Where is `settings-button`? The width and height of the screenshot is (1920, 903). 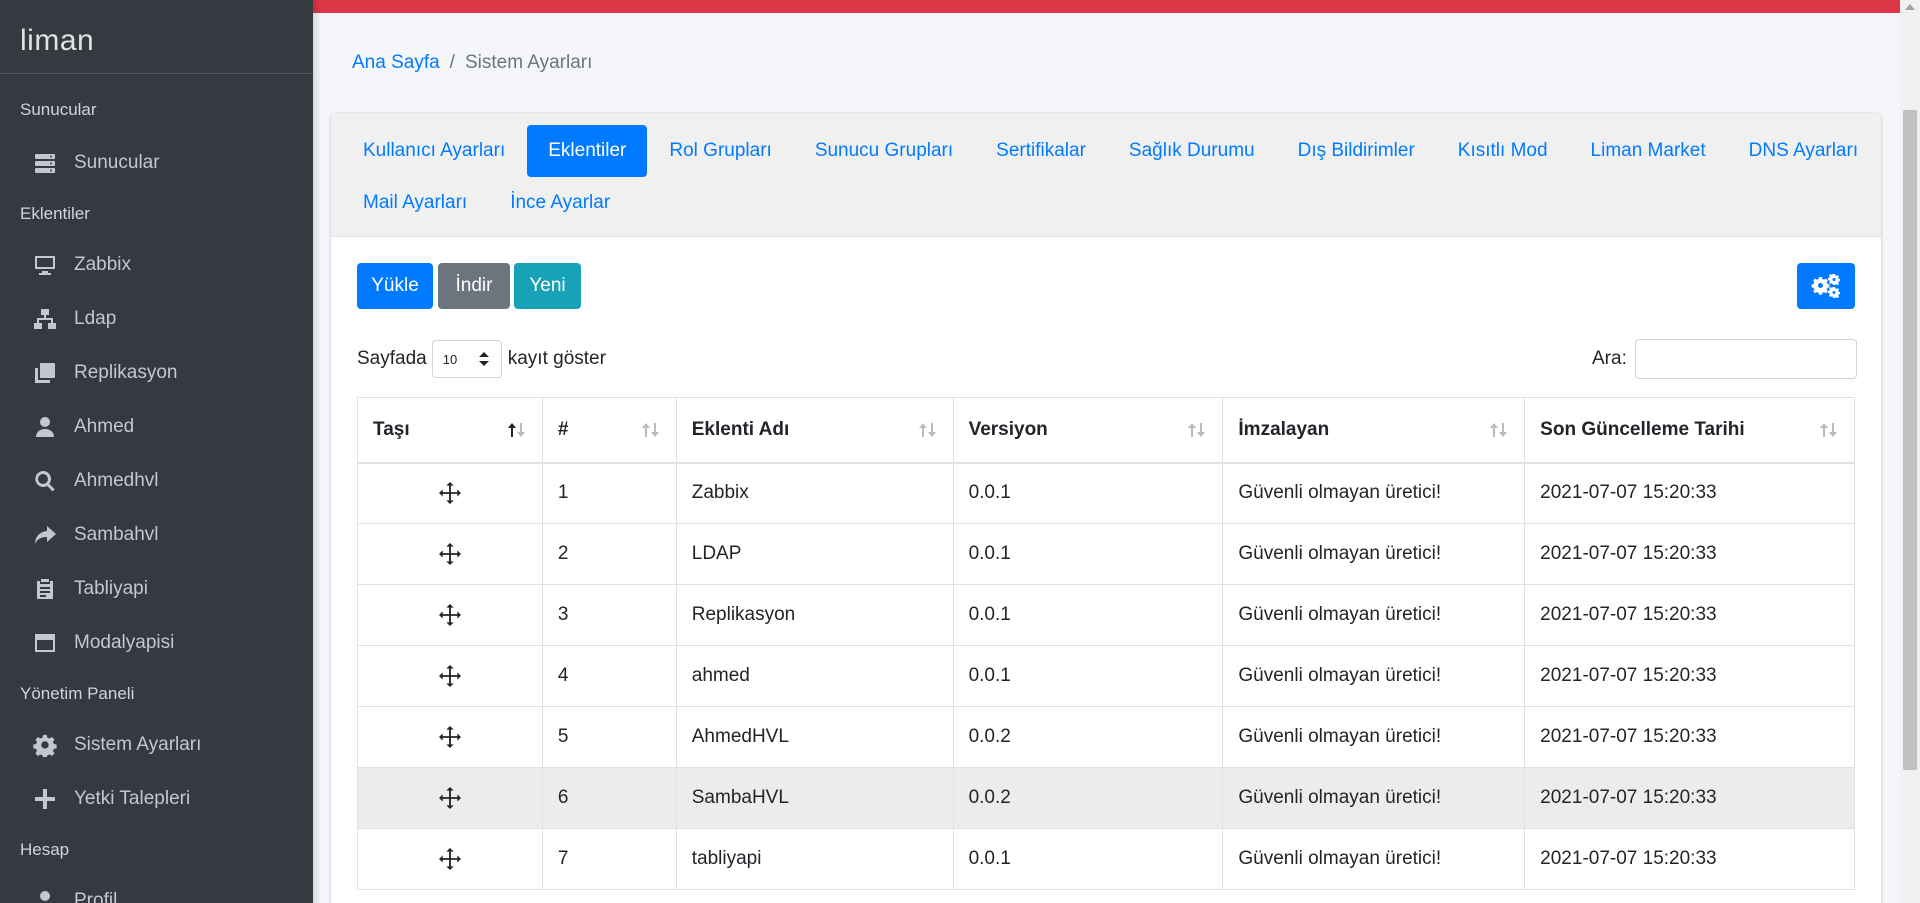 settings-button is located at coordinates (1826, 286).